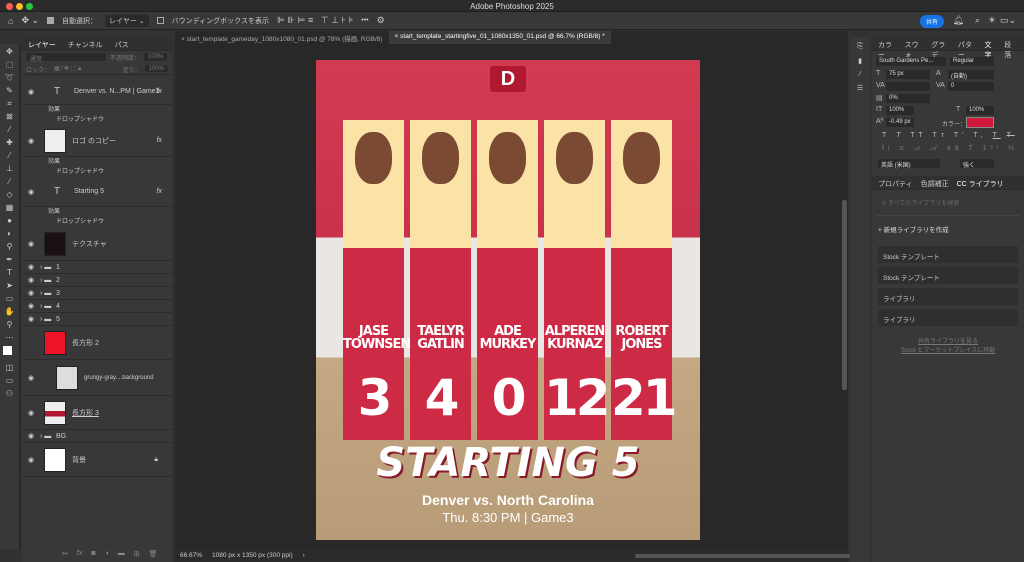 This screenshot has width=1024, height=562. What do you see at coordinates (10, 368) in the screenshot?
I see `quick-mask-icon: ◫` at bounding box center [10, 368].